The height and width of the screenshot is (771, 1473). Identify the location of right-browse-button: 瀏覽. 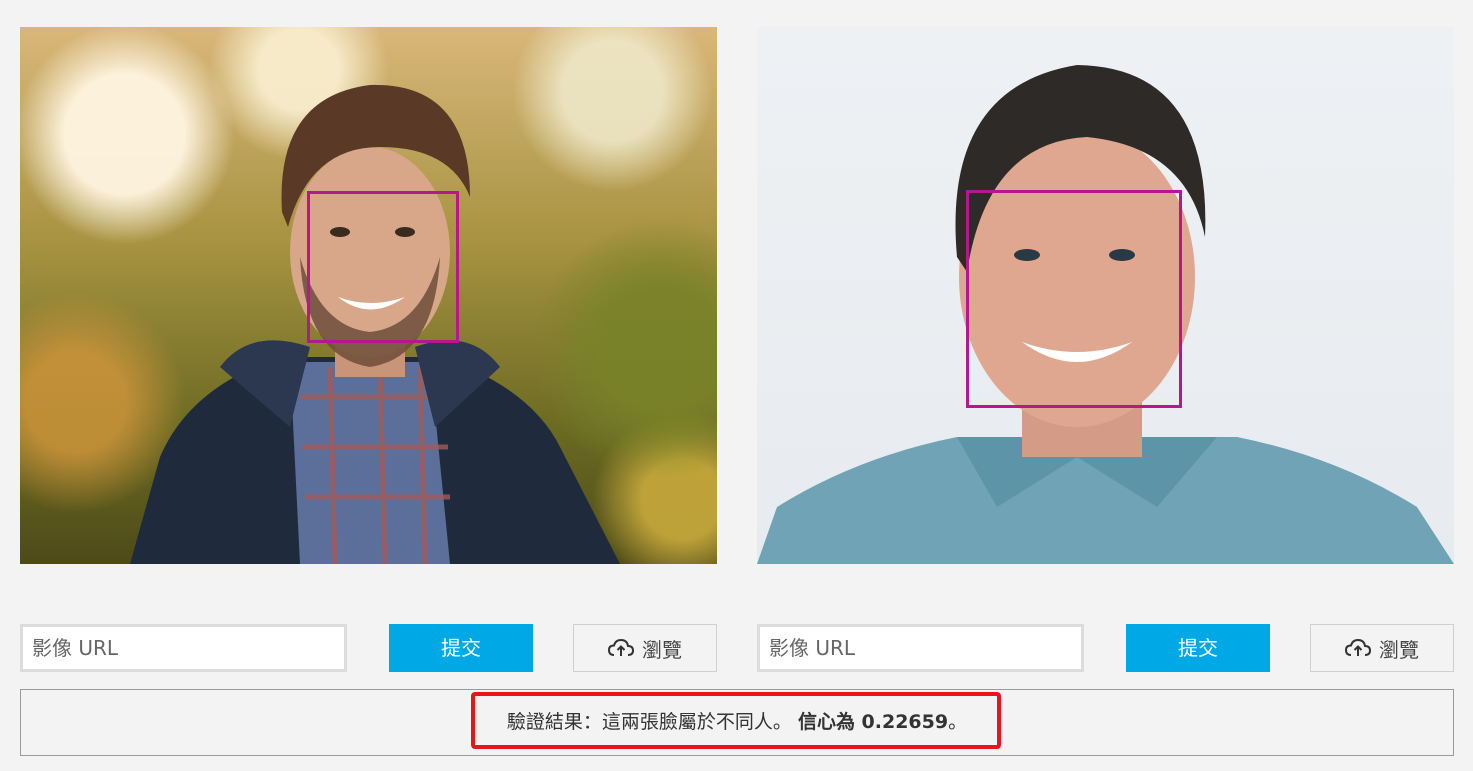
(1382, 648).